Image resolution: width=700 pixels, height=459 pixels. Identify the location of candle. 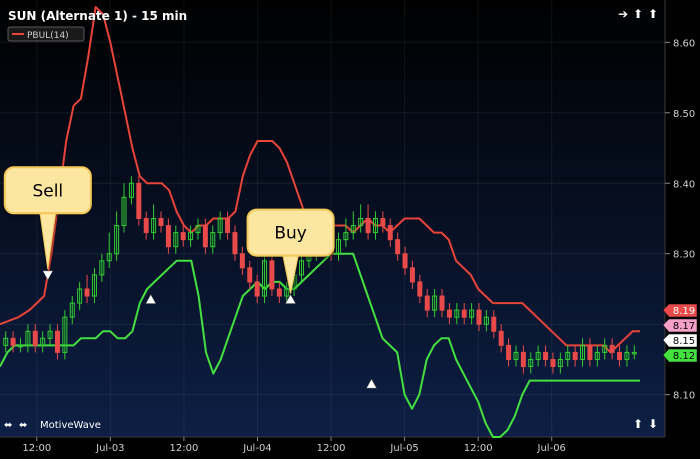
(139, 201).